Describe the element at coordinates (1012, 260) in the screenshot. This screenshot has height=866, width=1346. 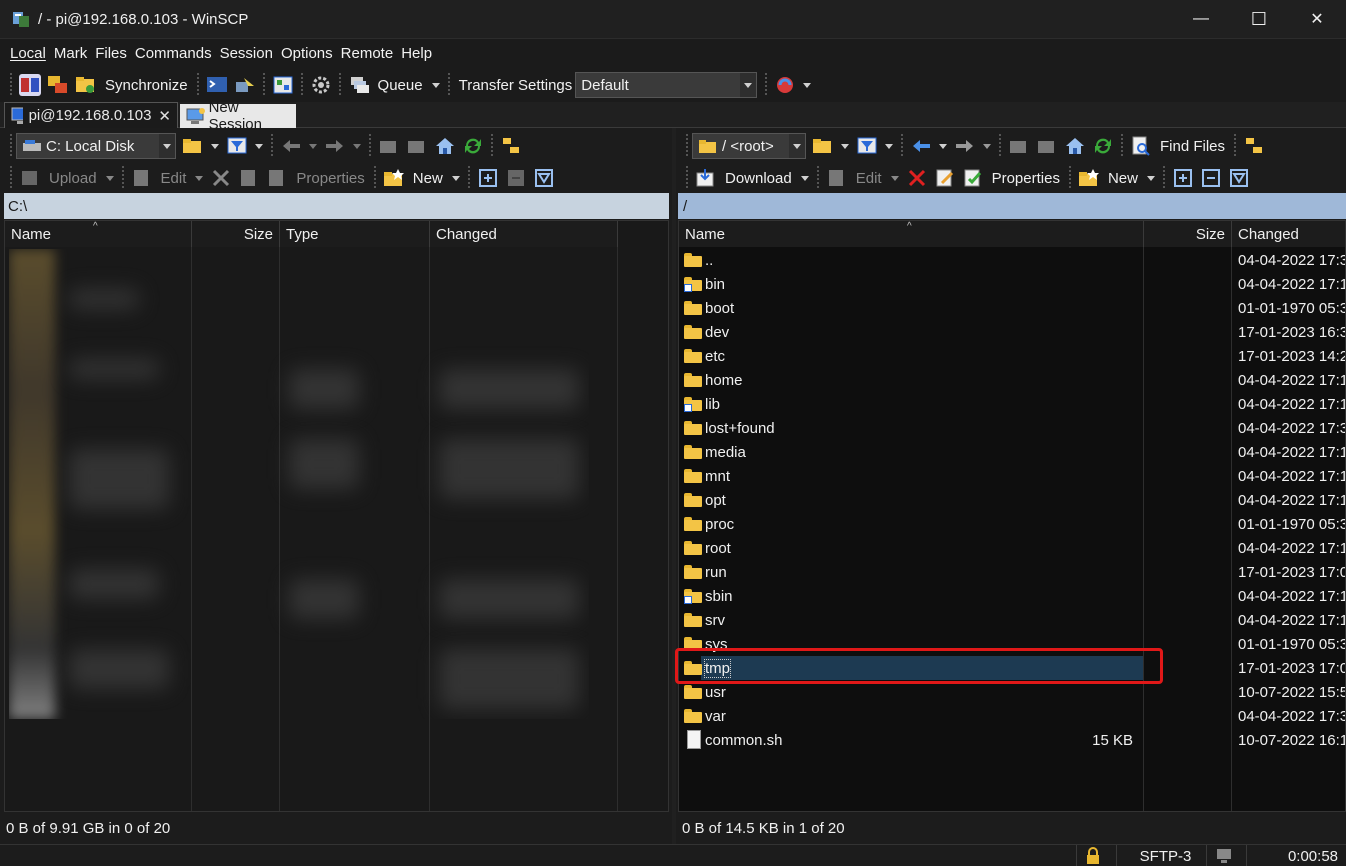
I see `file-row: .. 04-04-2022 17:3` at that location.